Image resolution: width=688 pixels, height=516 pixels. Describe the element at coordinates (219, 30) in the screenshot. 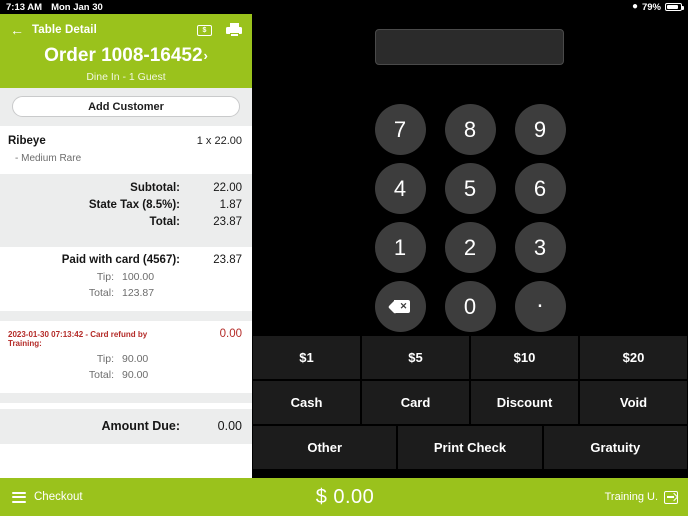

I see `order-header-actions: $` at that location.